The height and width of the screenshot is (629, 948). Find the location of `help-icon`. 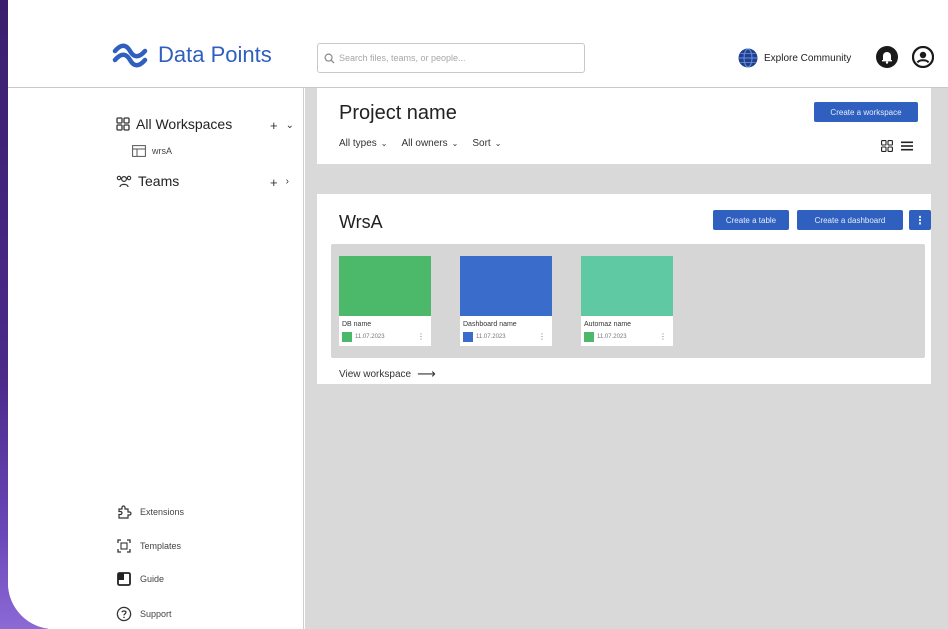

help-icon is located at coordinates (124, 614).